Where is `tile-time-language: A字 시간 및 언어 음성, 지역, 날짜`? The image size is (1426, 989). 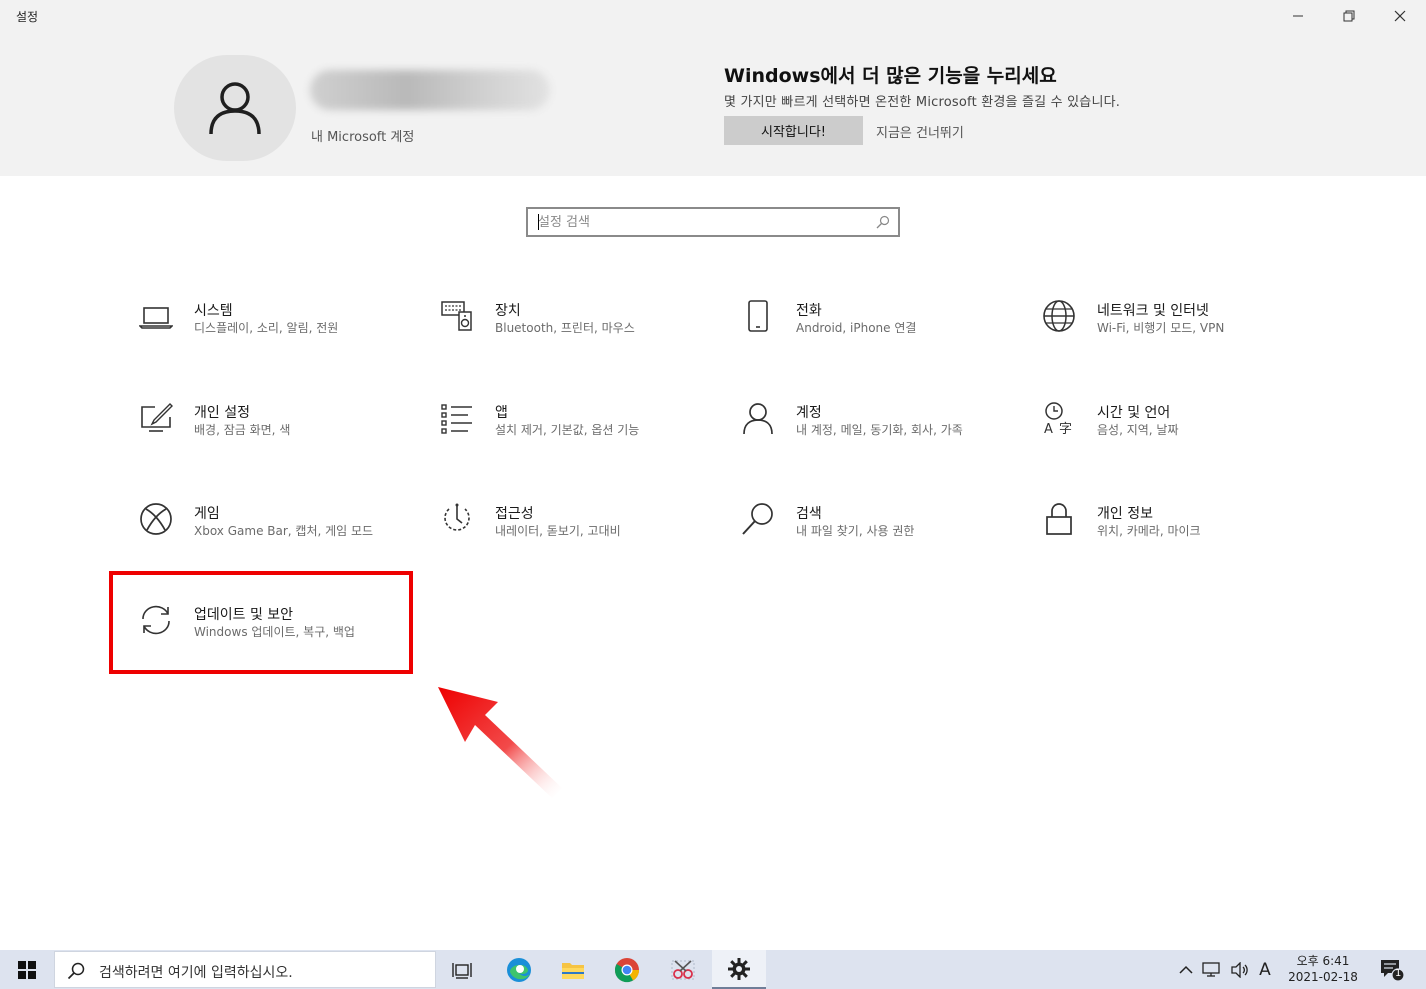 tile-time-language: A字 시간 및 언어 음성, 지역, 날짜 is located at coordinates (1171, 440).